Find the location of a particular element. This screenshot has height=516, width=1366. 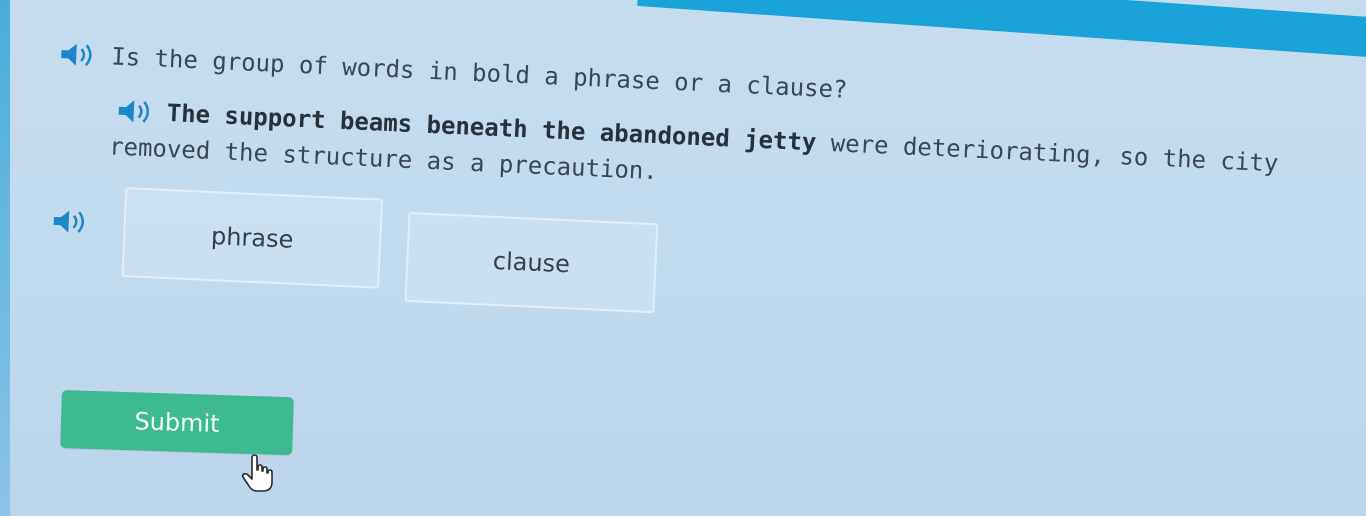

left-edge-strip is located at coordinates (5, 258).